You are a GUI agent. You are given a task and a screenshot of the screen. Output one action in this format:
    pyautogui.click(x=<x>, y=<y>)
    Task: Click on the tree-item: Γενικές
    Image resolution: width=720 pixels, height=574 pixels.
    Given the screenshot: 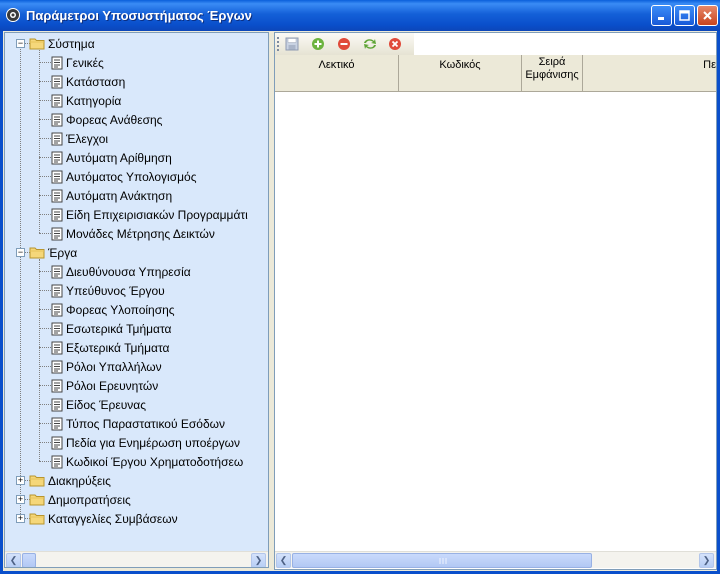 What is the action you would take?
    pyautogui.click(x=77, y=62)
    